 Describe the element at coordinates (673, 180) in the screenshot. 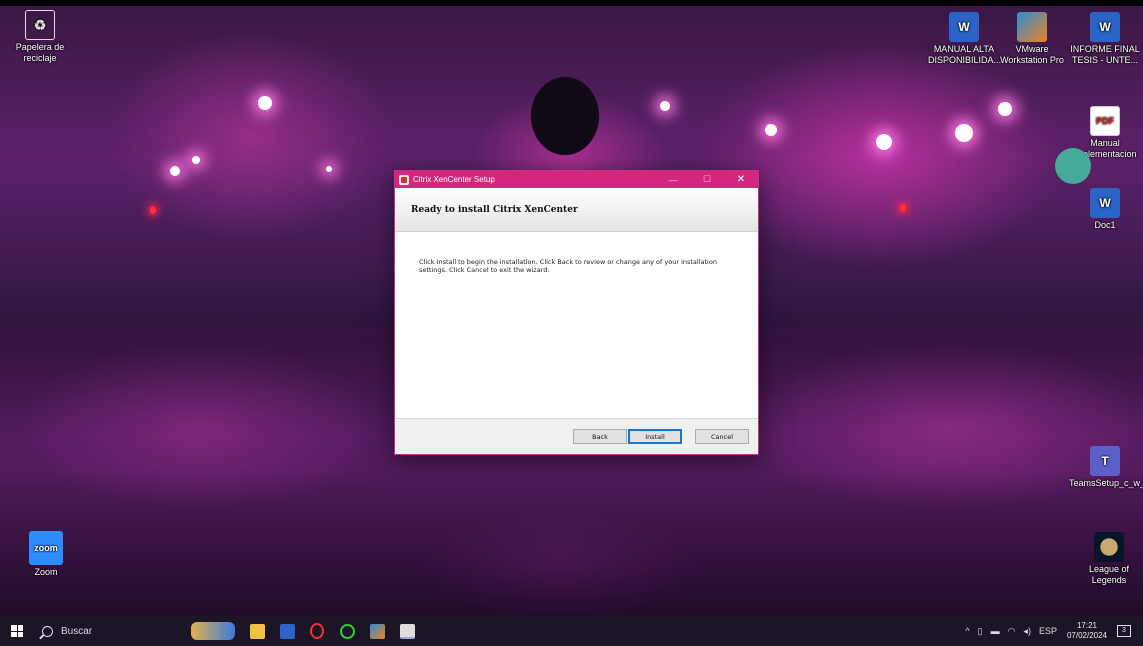

I see `minimize-button: —` at that location.